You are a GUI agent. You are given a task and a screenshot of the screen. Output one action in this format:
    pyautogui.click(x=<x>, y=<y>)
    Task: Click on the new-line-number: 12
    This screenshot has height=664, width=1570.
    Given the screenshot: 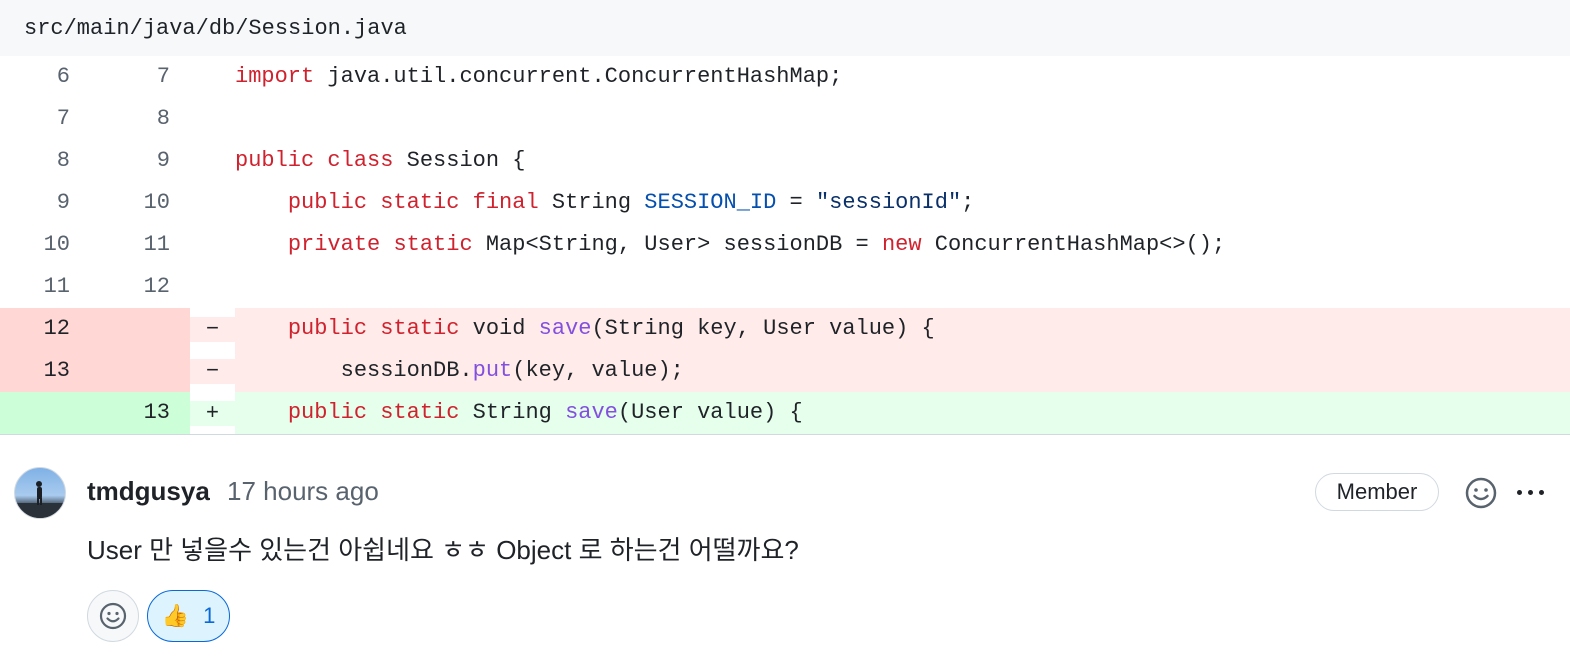 What is the action you would take?
    pyautogui.click(x=142, y=287)
    